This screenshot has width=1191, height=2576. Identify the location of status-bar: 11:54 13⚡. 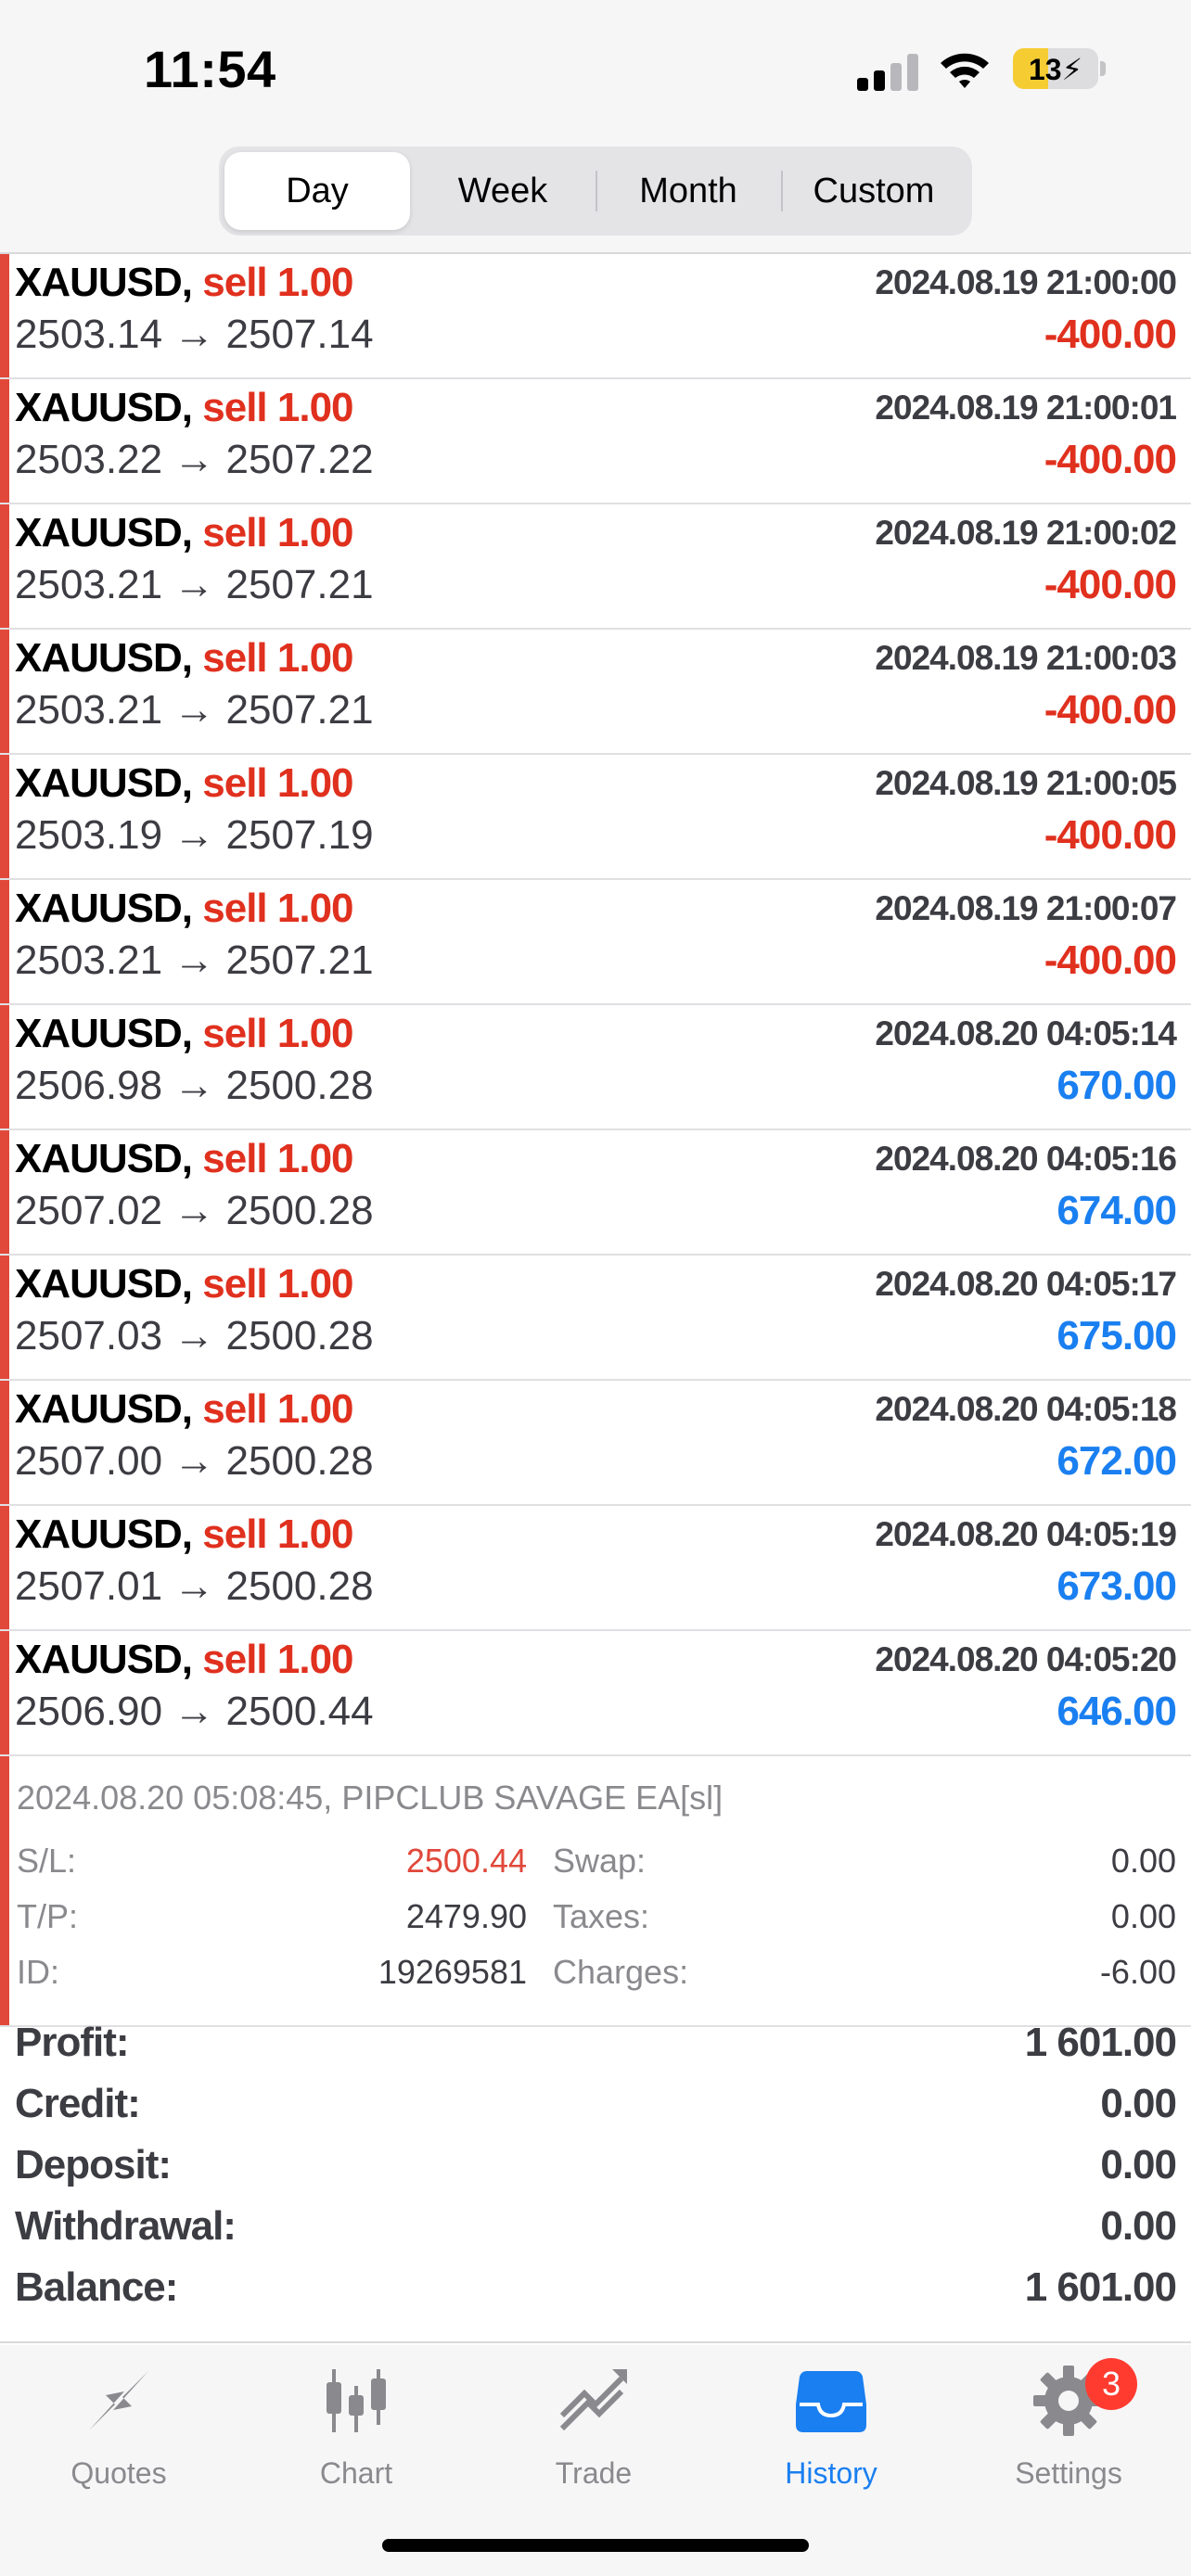
(595, 69).